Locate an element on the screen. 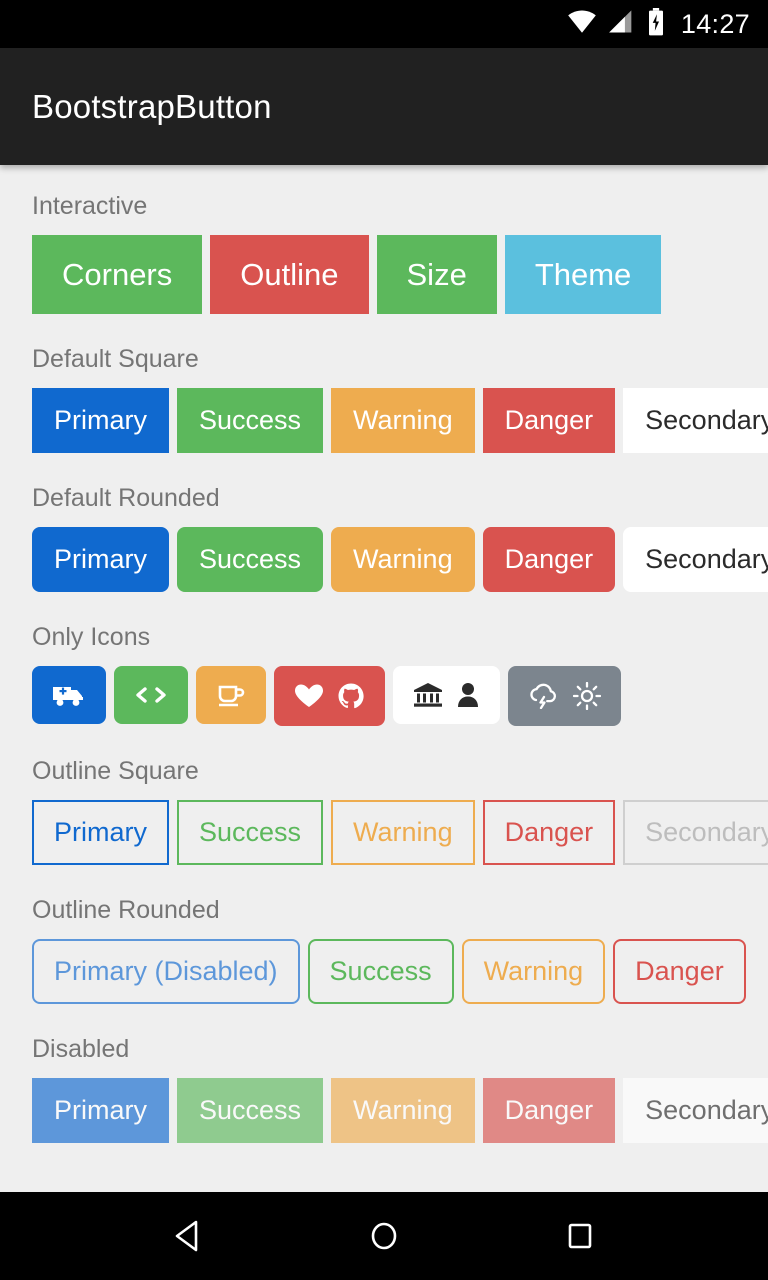 This screenshot has height=1280, width=768. button-disabled-primary: Primary is located at coordinates (100, 1110).